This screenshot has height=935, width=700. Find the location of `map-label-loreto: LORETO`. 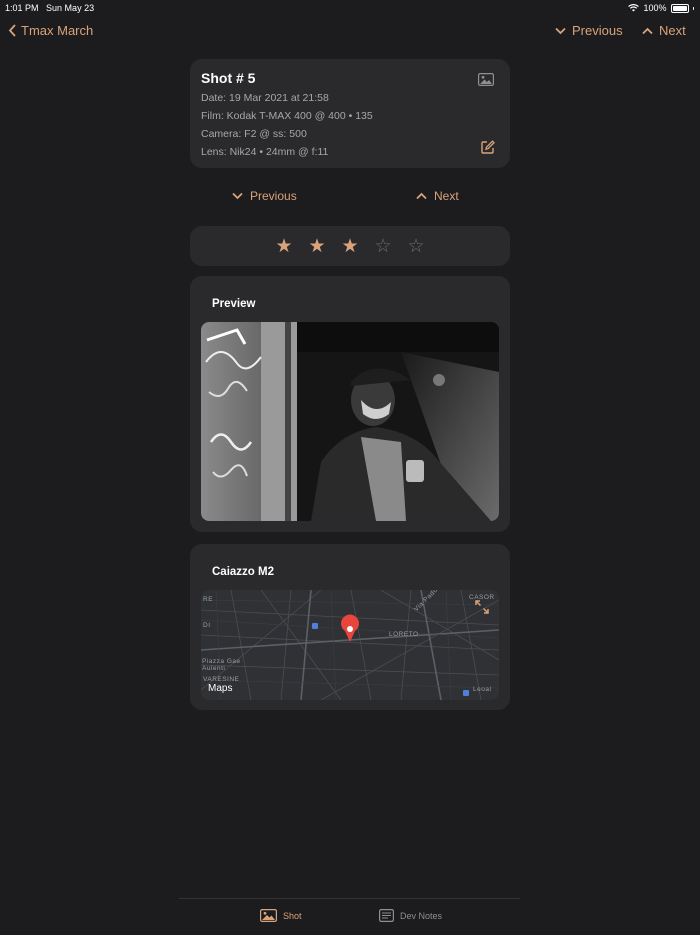

map-label-loreto: LORETO is located at coordinates (404, 634).